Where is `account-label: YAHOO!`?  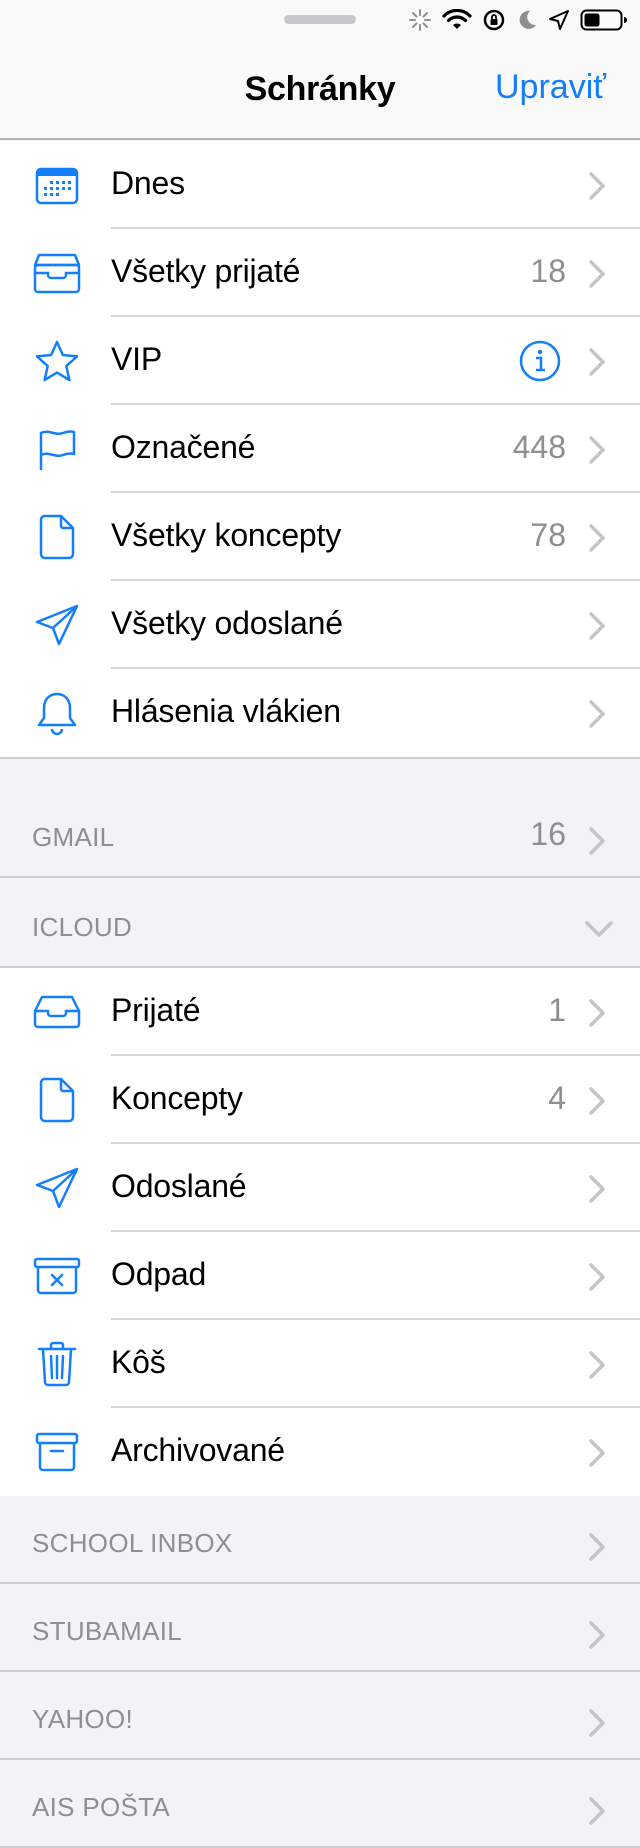
account-label: YAHOO! is located at coordinates (83, 1719).